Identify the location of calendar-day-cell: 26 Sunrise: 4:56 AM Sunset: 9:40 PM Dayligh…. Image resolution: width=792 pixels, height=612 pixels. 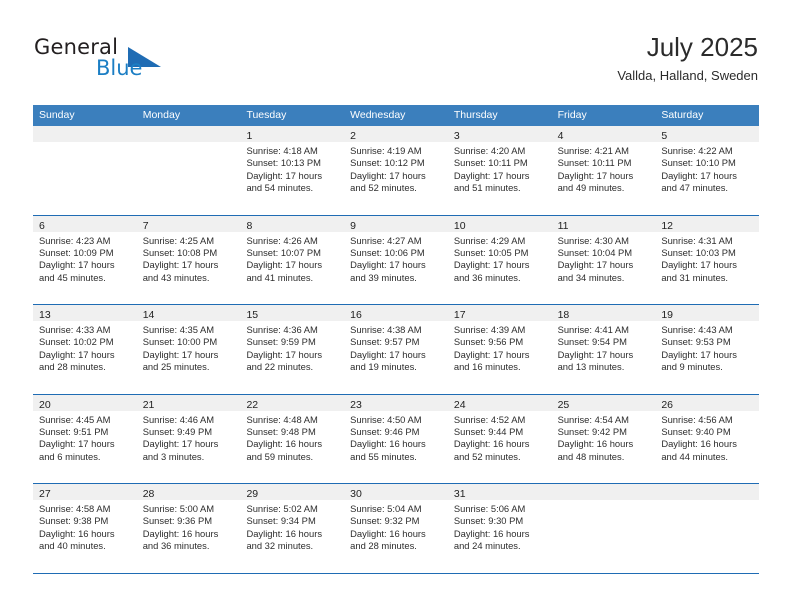
(707, 438).